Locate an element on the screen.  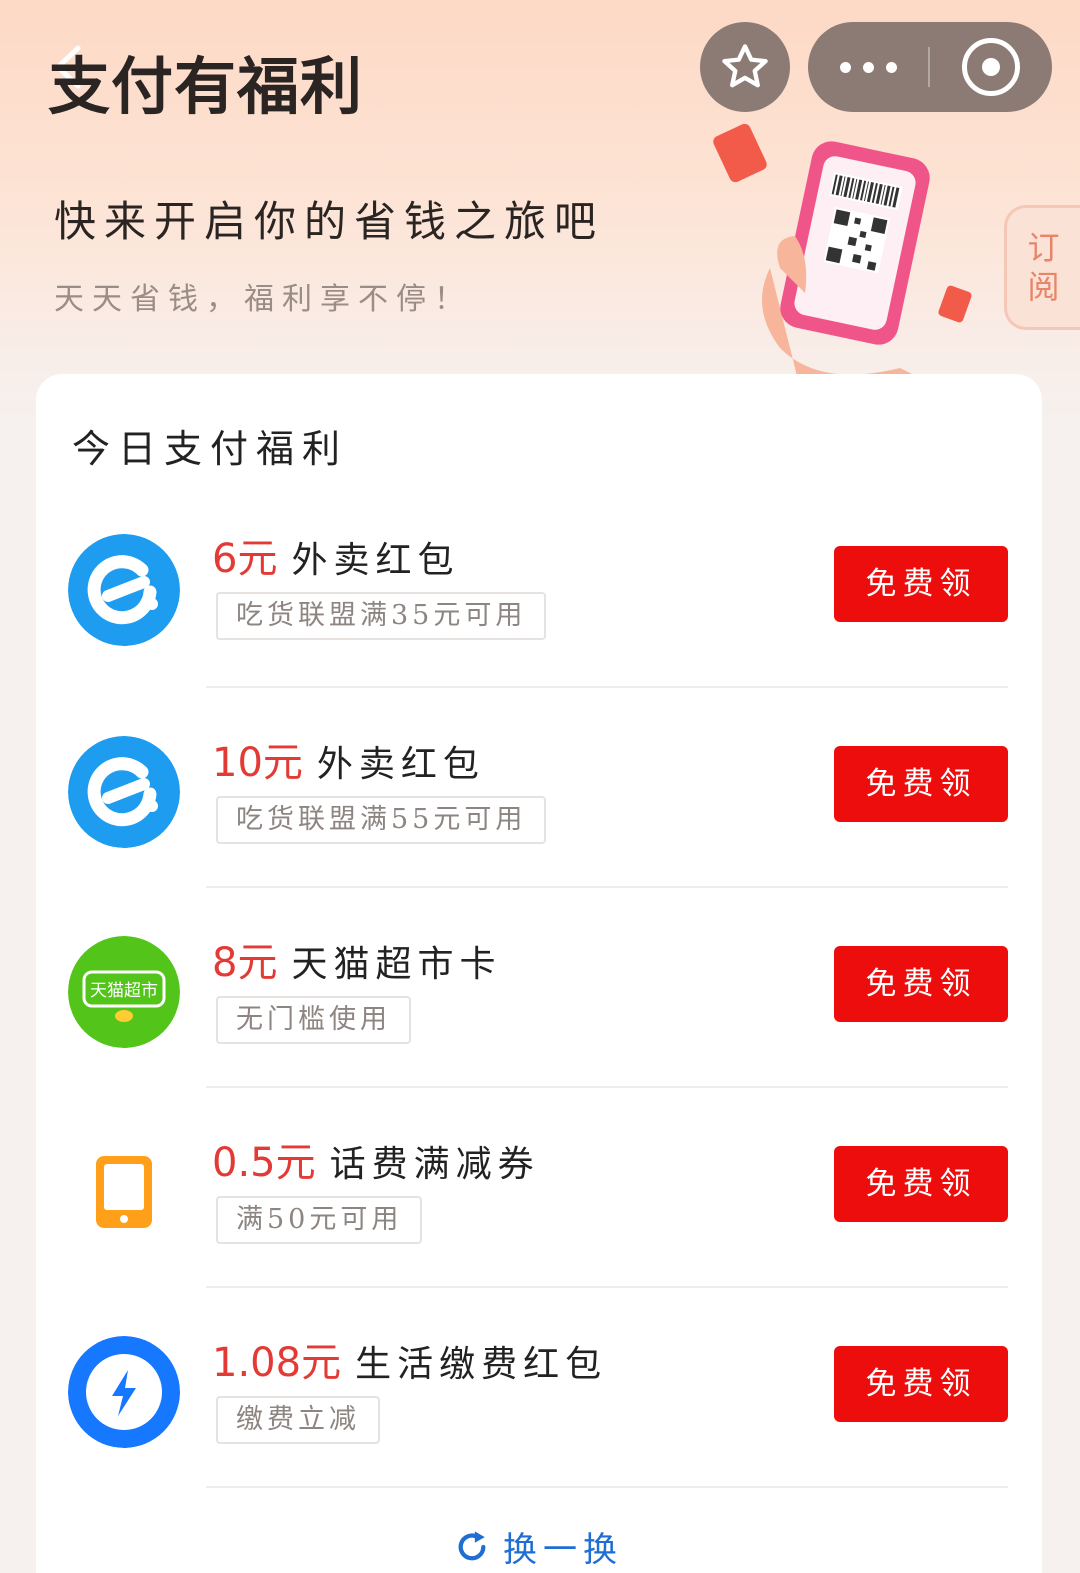
benefit-amount: 8元 is located at coordinates (245, 963).